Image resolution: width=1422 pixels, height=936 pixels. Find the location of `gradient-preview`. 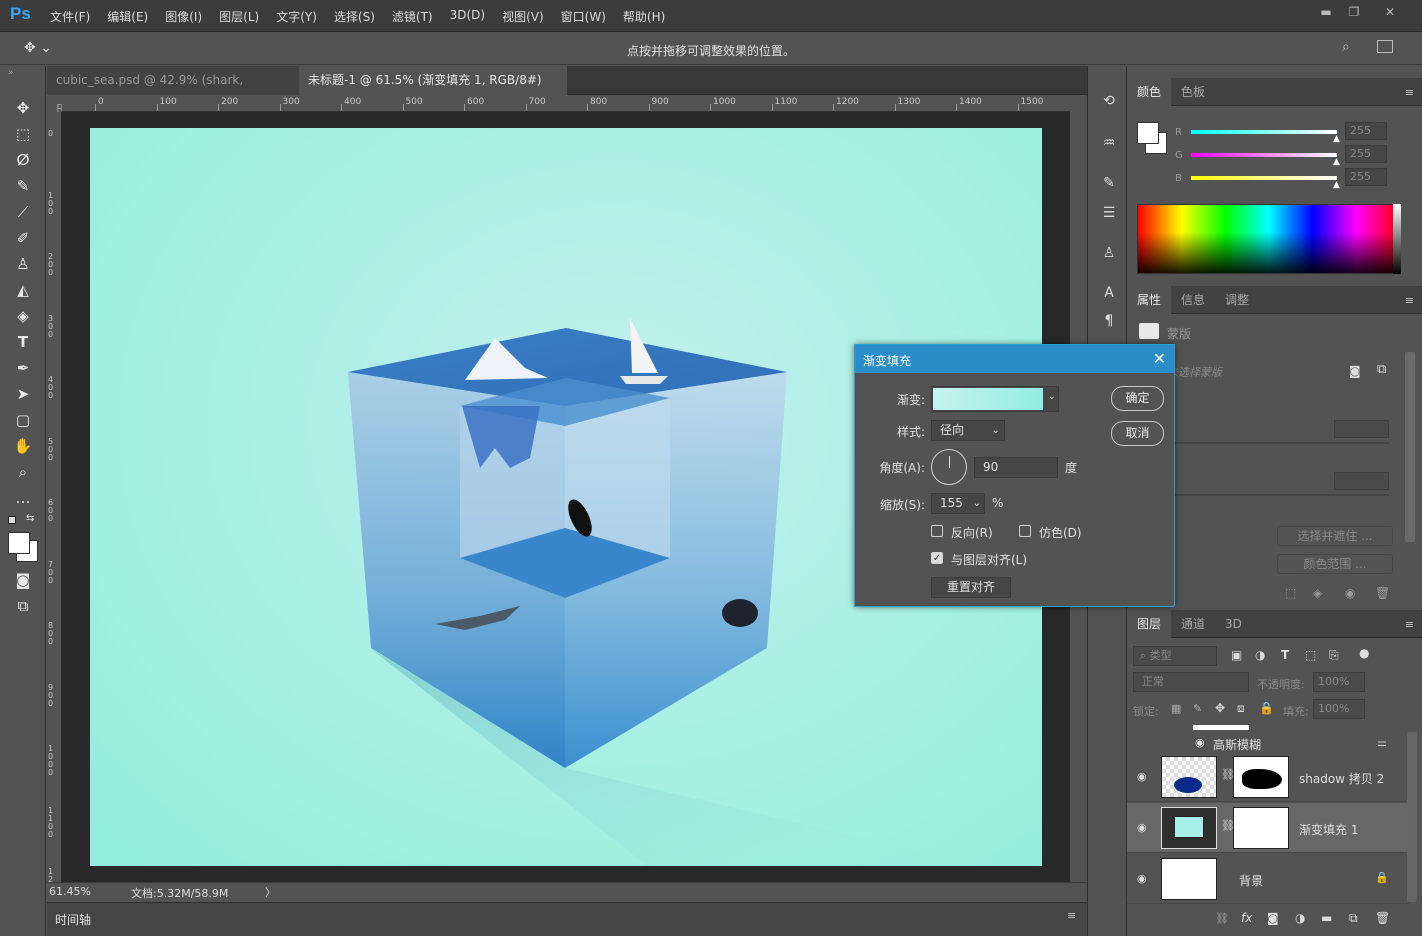

gradient-preview is located at coordinates (988, 399).